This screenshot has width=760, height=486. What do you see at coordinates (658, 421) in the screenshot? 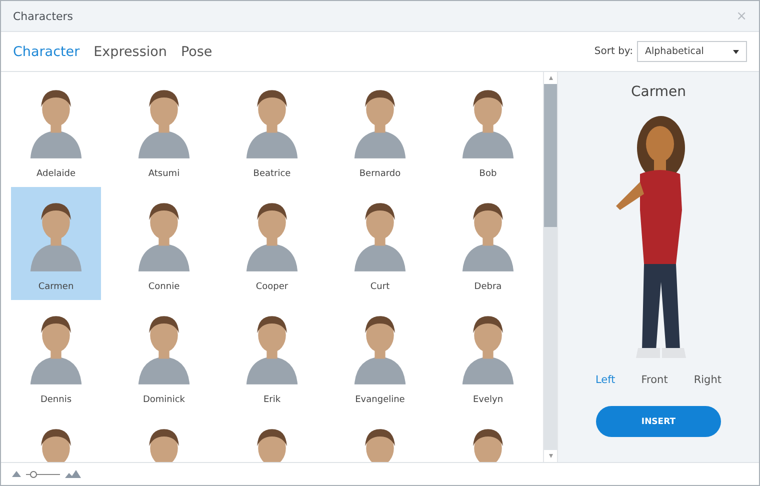
I see `insert-button: INSERT` at bounding box center [658, 421].